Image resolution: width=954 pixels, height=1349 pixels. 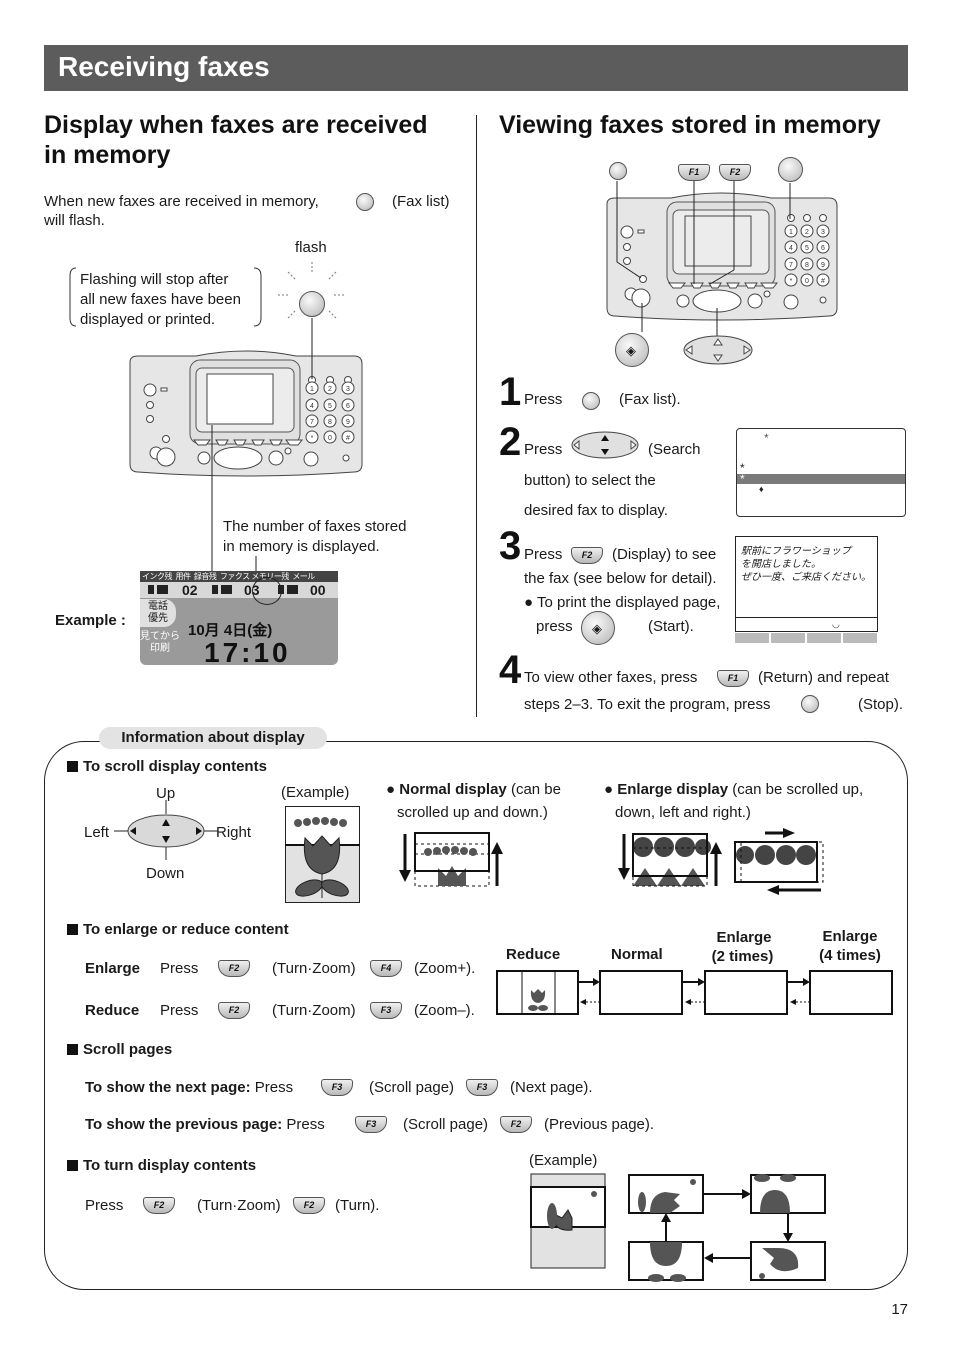 I want to click on f2-key-icon-enlarge: F2, so click(x=234, y=968).